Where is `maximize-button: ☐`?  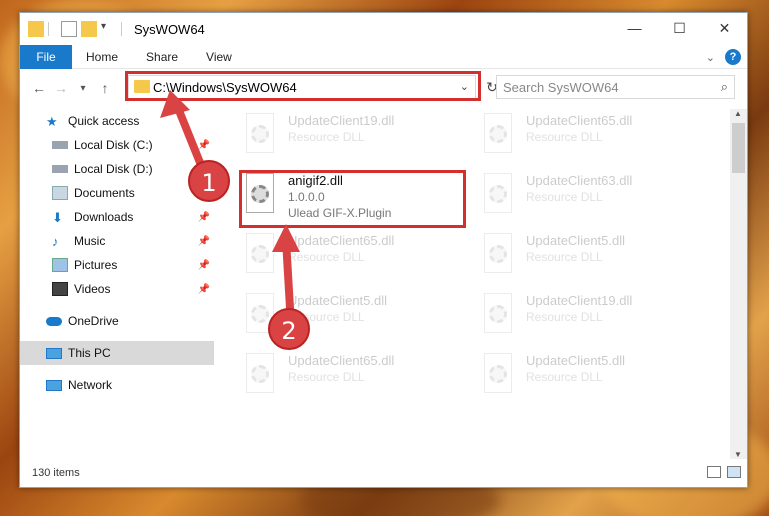
maximize-button: ☐ is located at coordinates (679, 28).